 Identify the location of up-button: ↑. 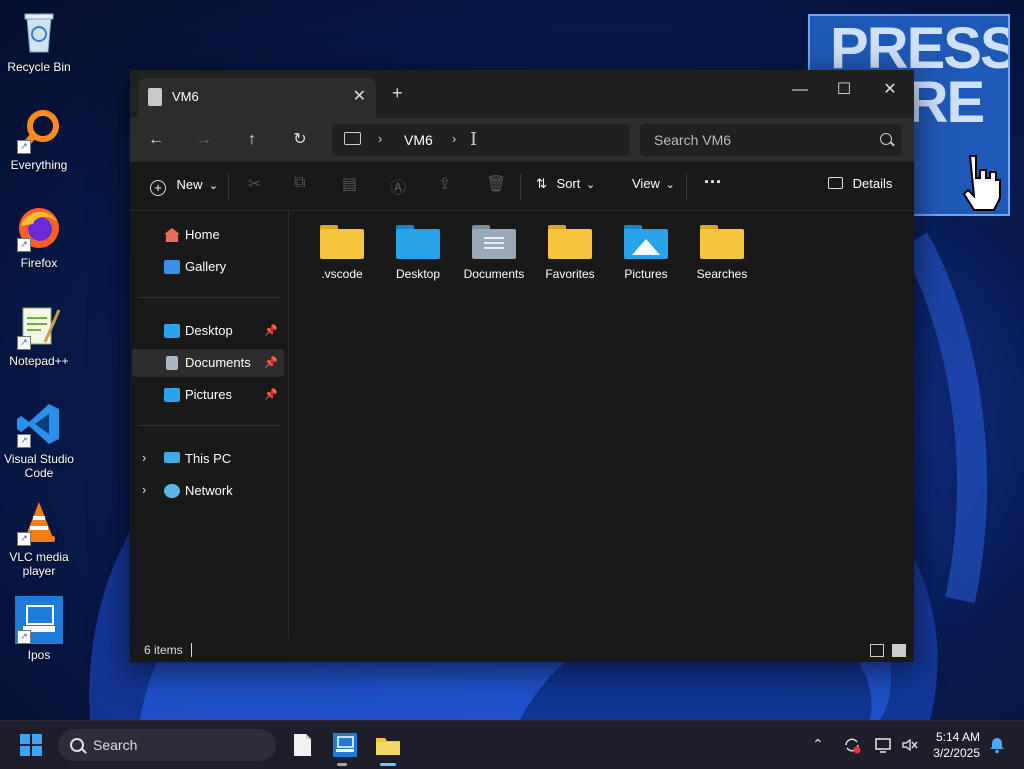
(252, 140).